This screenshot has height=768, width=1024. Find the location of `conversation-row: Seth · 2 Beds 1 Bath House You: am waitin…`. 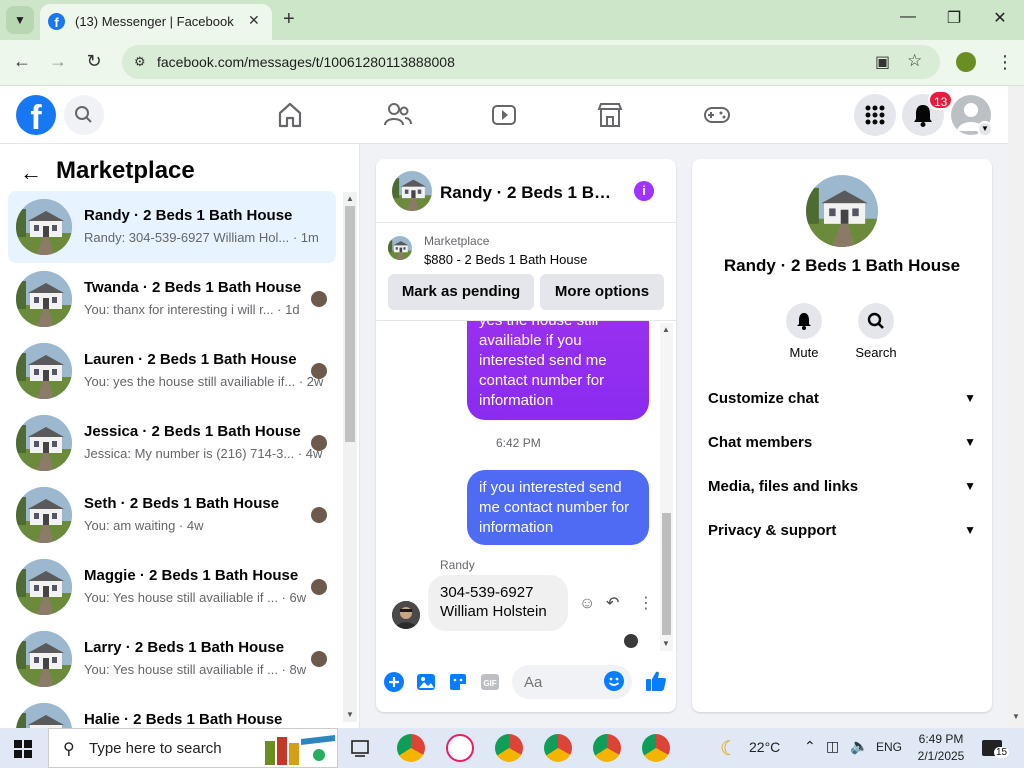

conversation-row: Seth · 2 Beds 1 Bath House You: am waitin… is located at coordinates (172, 515).